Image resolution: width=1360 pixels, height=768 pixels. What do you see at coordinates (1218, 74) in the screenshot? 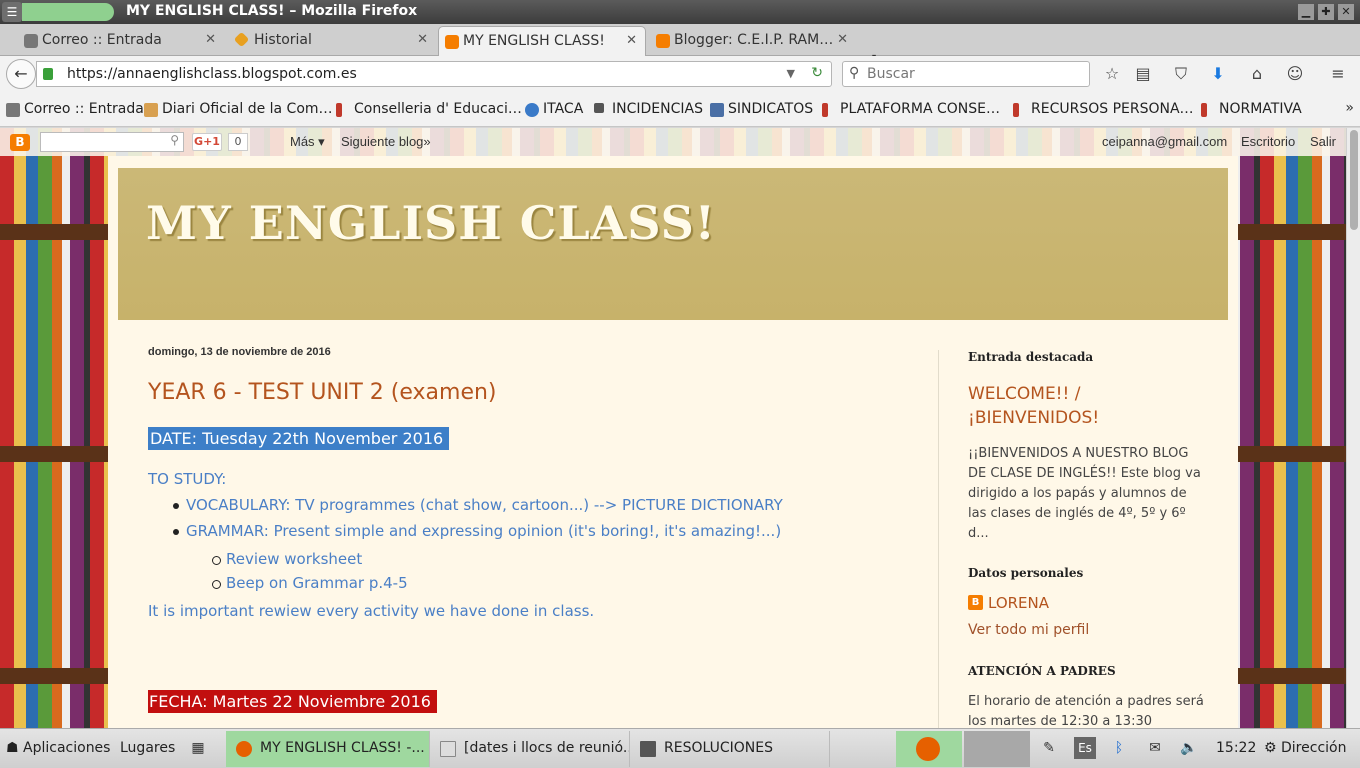
I see `downloads-icon: ⬇` at bounding box center [1218, 74].